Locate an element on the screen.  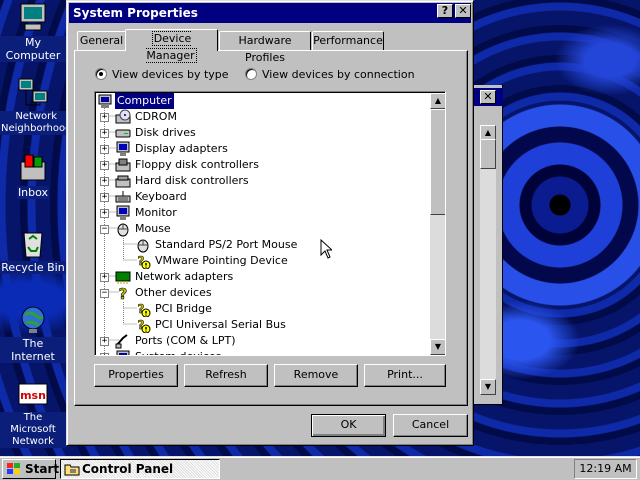
tree-row-label: PCI Universal Serial Bus is located at coordinates (220, 324).